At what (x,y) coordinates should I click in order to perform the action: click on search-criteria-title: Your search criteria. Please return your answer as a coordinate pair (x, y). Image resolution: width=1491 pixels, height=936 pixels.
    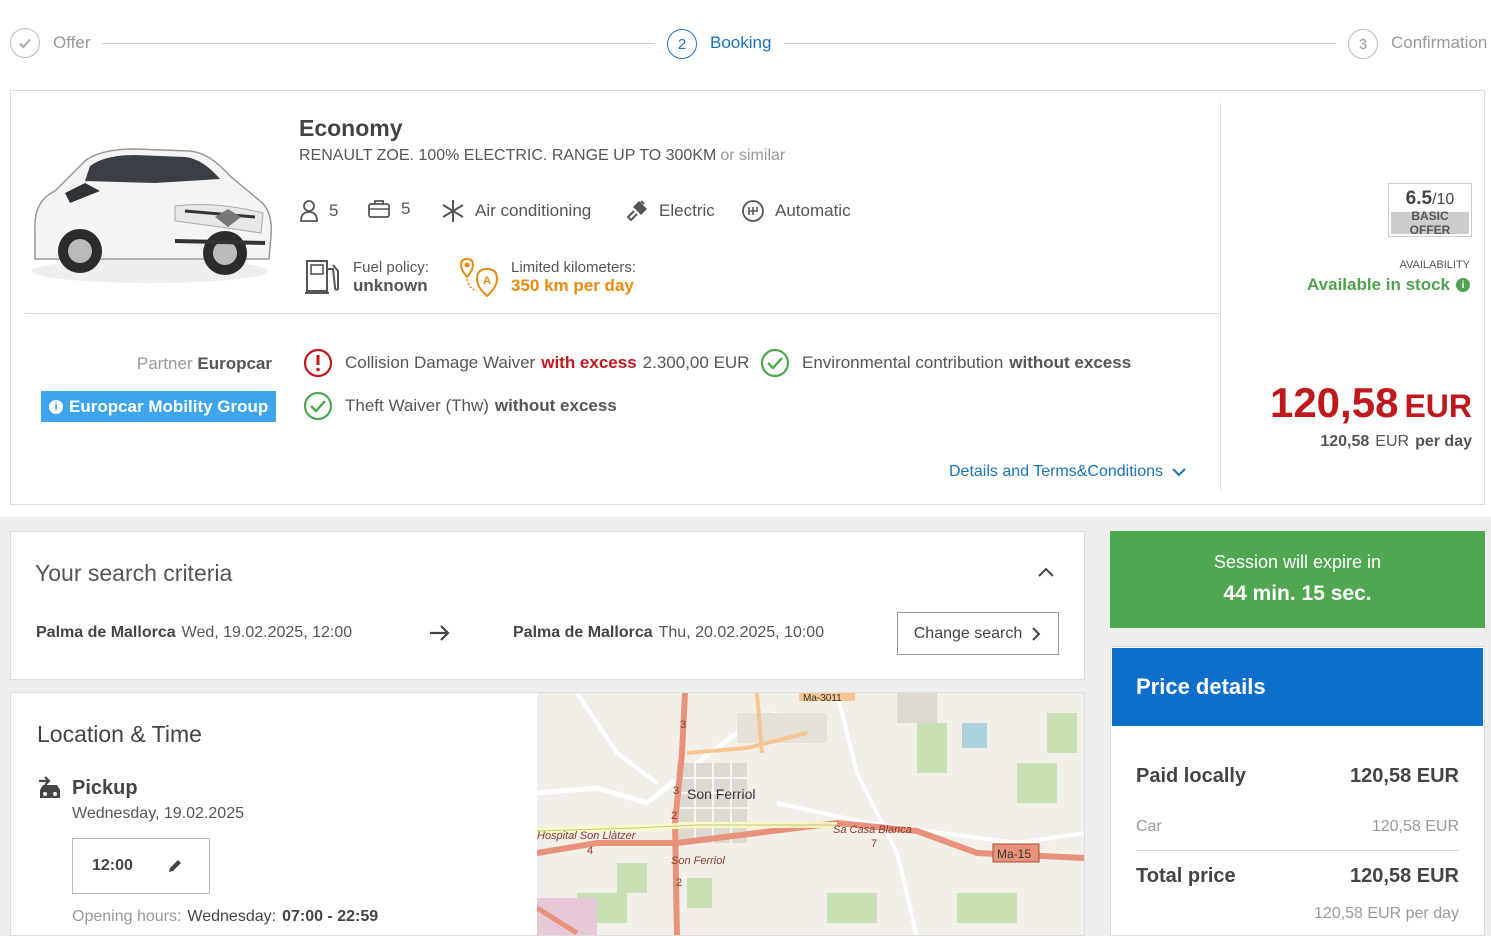
    Looking at the image, I should click on (134, 573).